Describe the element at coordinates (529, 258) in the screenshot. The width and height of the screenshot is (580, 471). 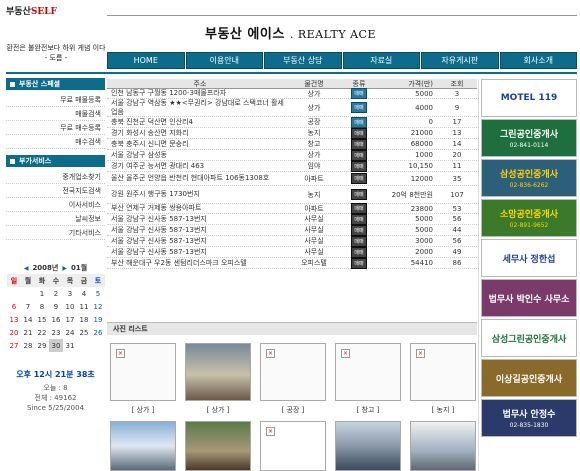
I see `ad-banner: 세무사 정한섭` at that location.